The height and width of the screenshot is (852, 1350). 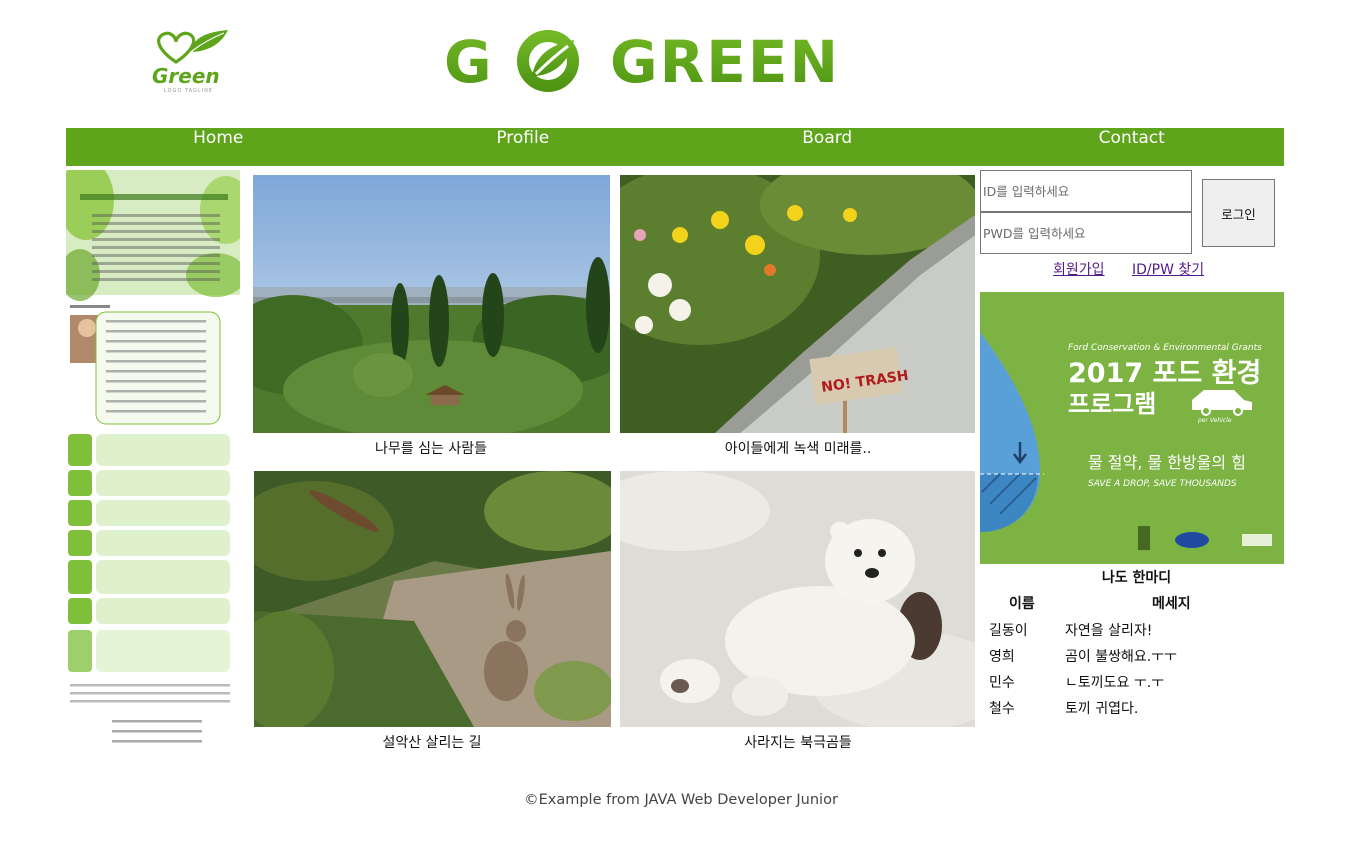 What do you see at coordinates (1002, 657) in the screenshot?
I see `row-name: 영희` at bounding box center [1002, 657].